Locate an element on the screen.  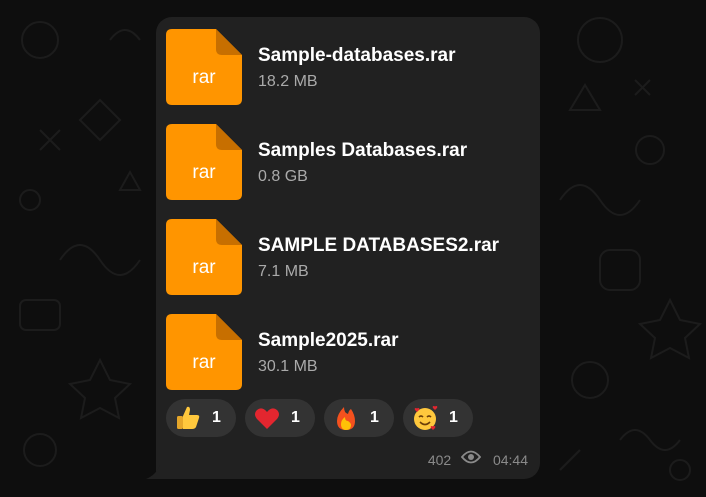
reactions-bar: 1 1 1 1 is located at coordinates (351, 419).